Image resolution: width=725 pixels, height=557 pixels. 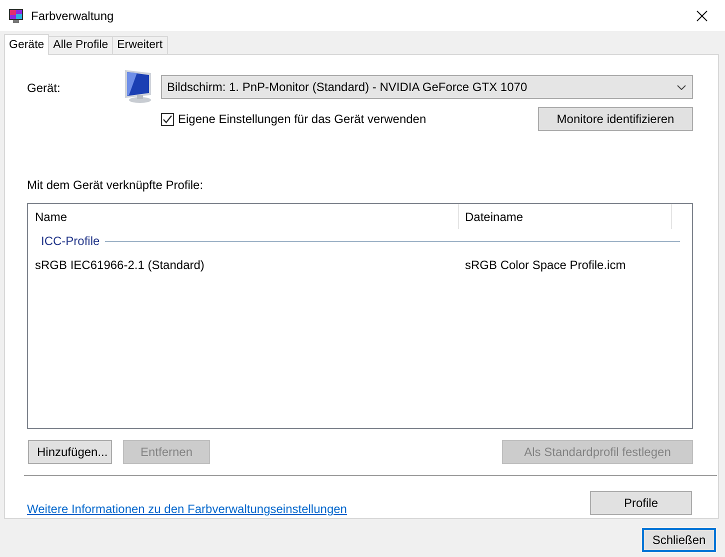 I want to click on device-label: Gerät:, so click(x=44, y=88).